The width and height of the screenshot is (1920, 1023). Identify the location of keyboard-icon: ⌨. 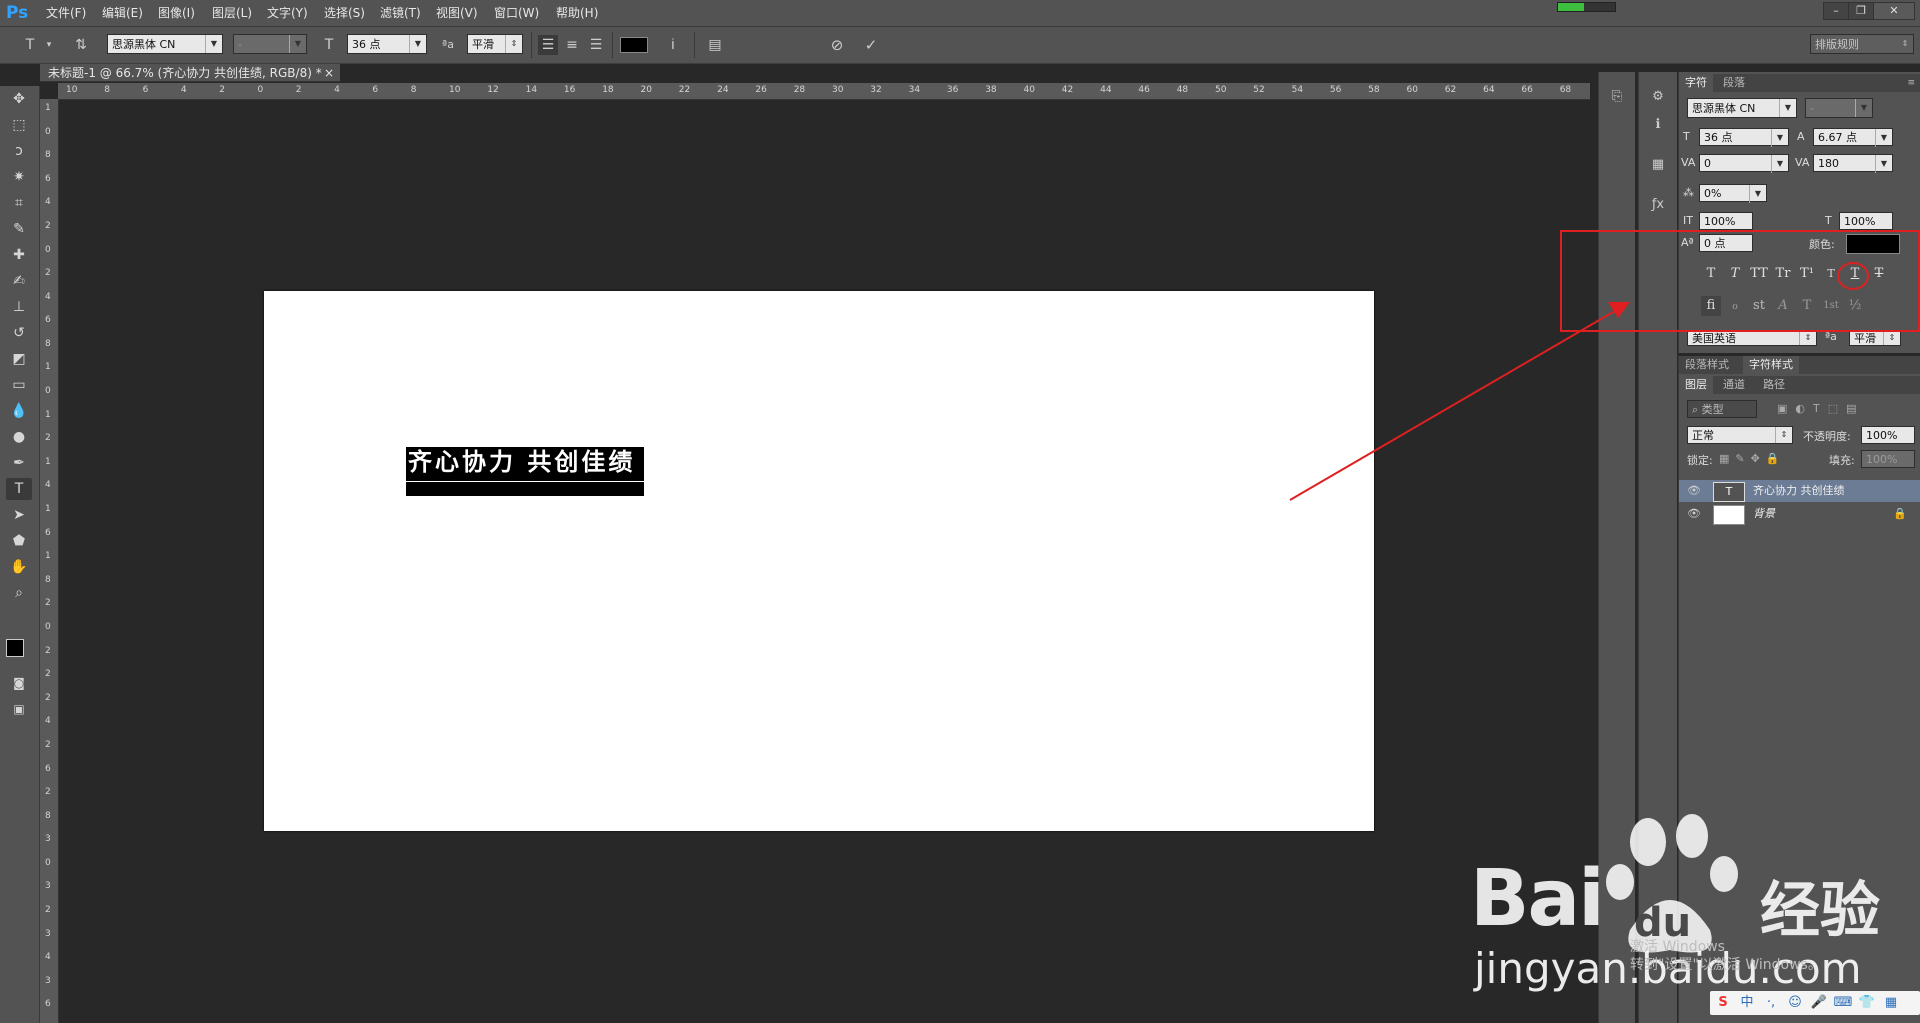
(1843, 1003).